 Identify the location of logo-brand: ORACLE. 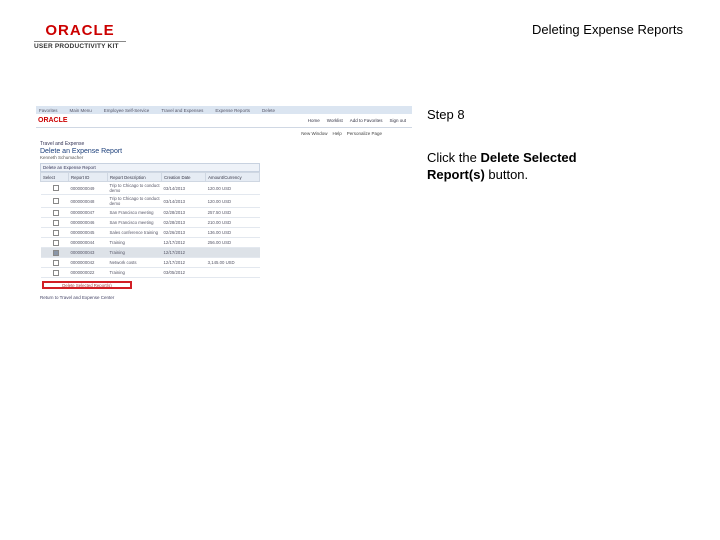
(80, 30).